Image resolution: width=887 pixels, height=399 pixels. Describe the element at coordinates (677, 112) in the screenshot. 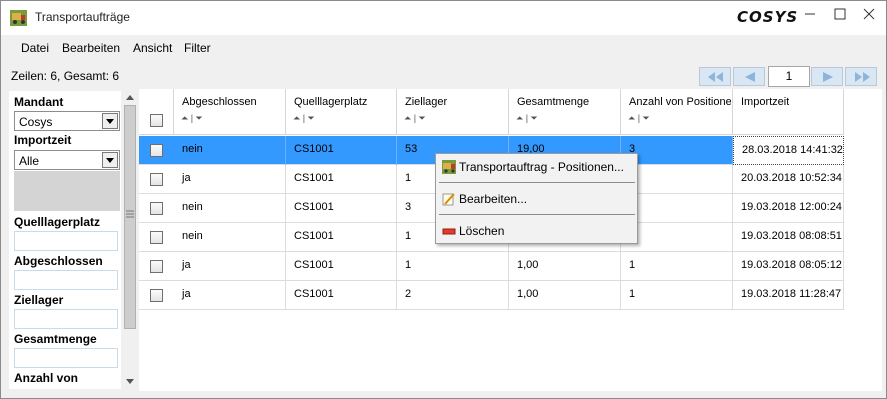

I see `column-header-anzahl-positionen: Anzahl von Positionen ⏶ | ⏷` at that location.